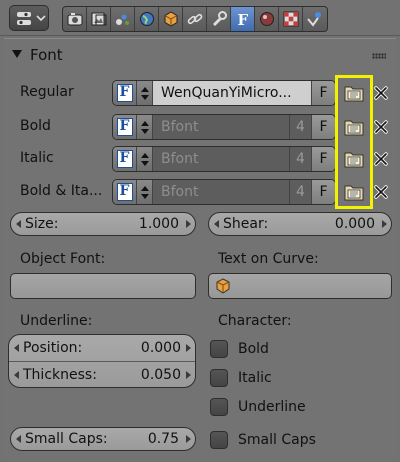  I want to click on material-tab, so click(267, 19).